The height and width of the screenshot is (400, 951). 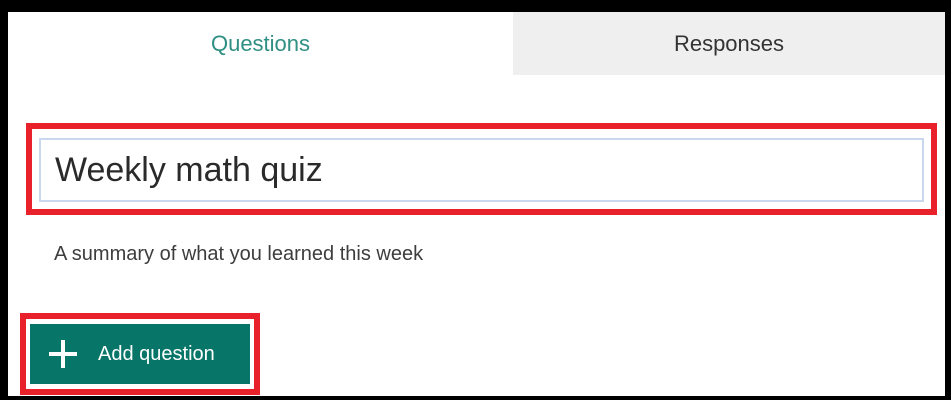 I want to click on plus-icon, so click(x=63, y=354).